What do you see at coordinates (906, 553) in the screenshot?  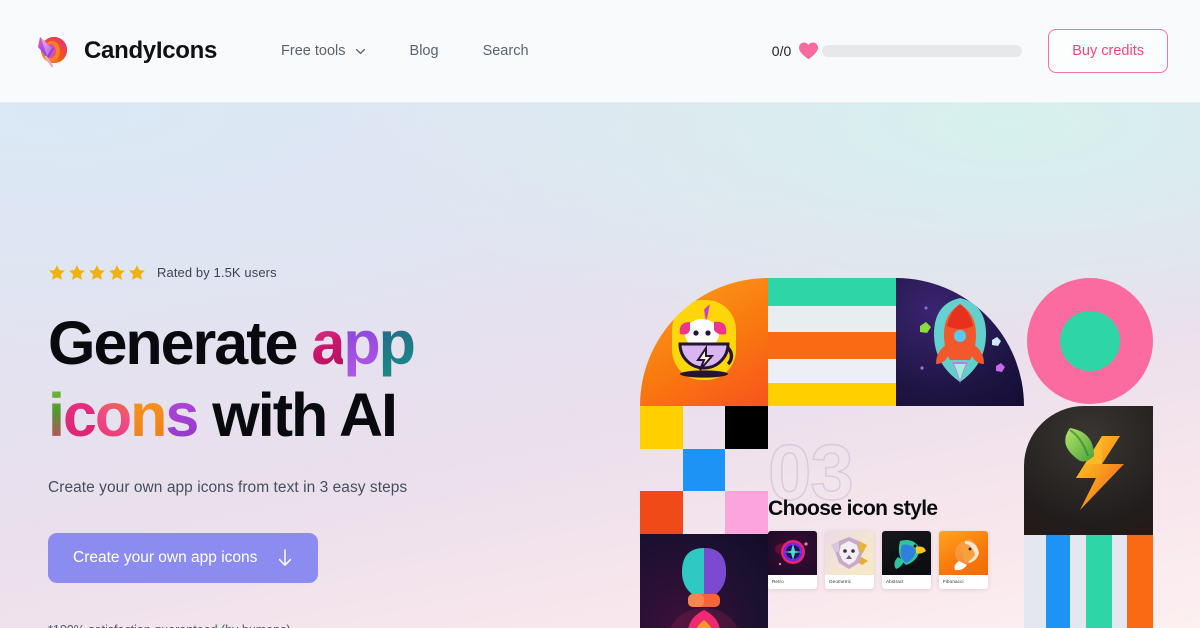 I see `abstract-parrot-thumb` at bounding box center [906, 553].